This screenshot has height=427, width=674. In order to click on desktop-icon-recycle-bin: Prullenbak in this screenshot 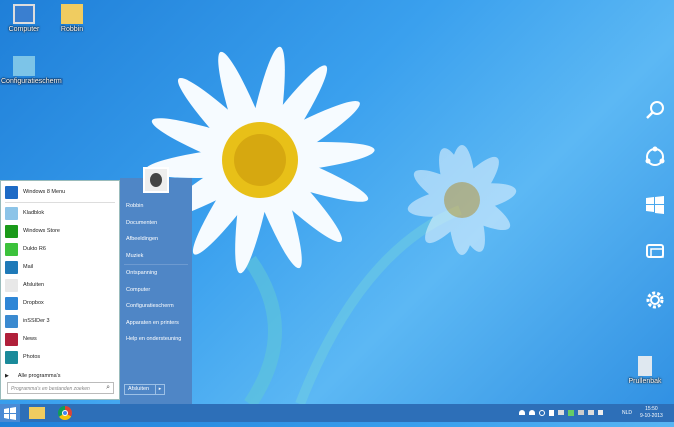, I will do `click(644, 370)`.